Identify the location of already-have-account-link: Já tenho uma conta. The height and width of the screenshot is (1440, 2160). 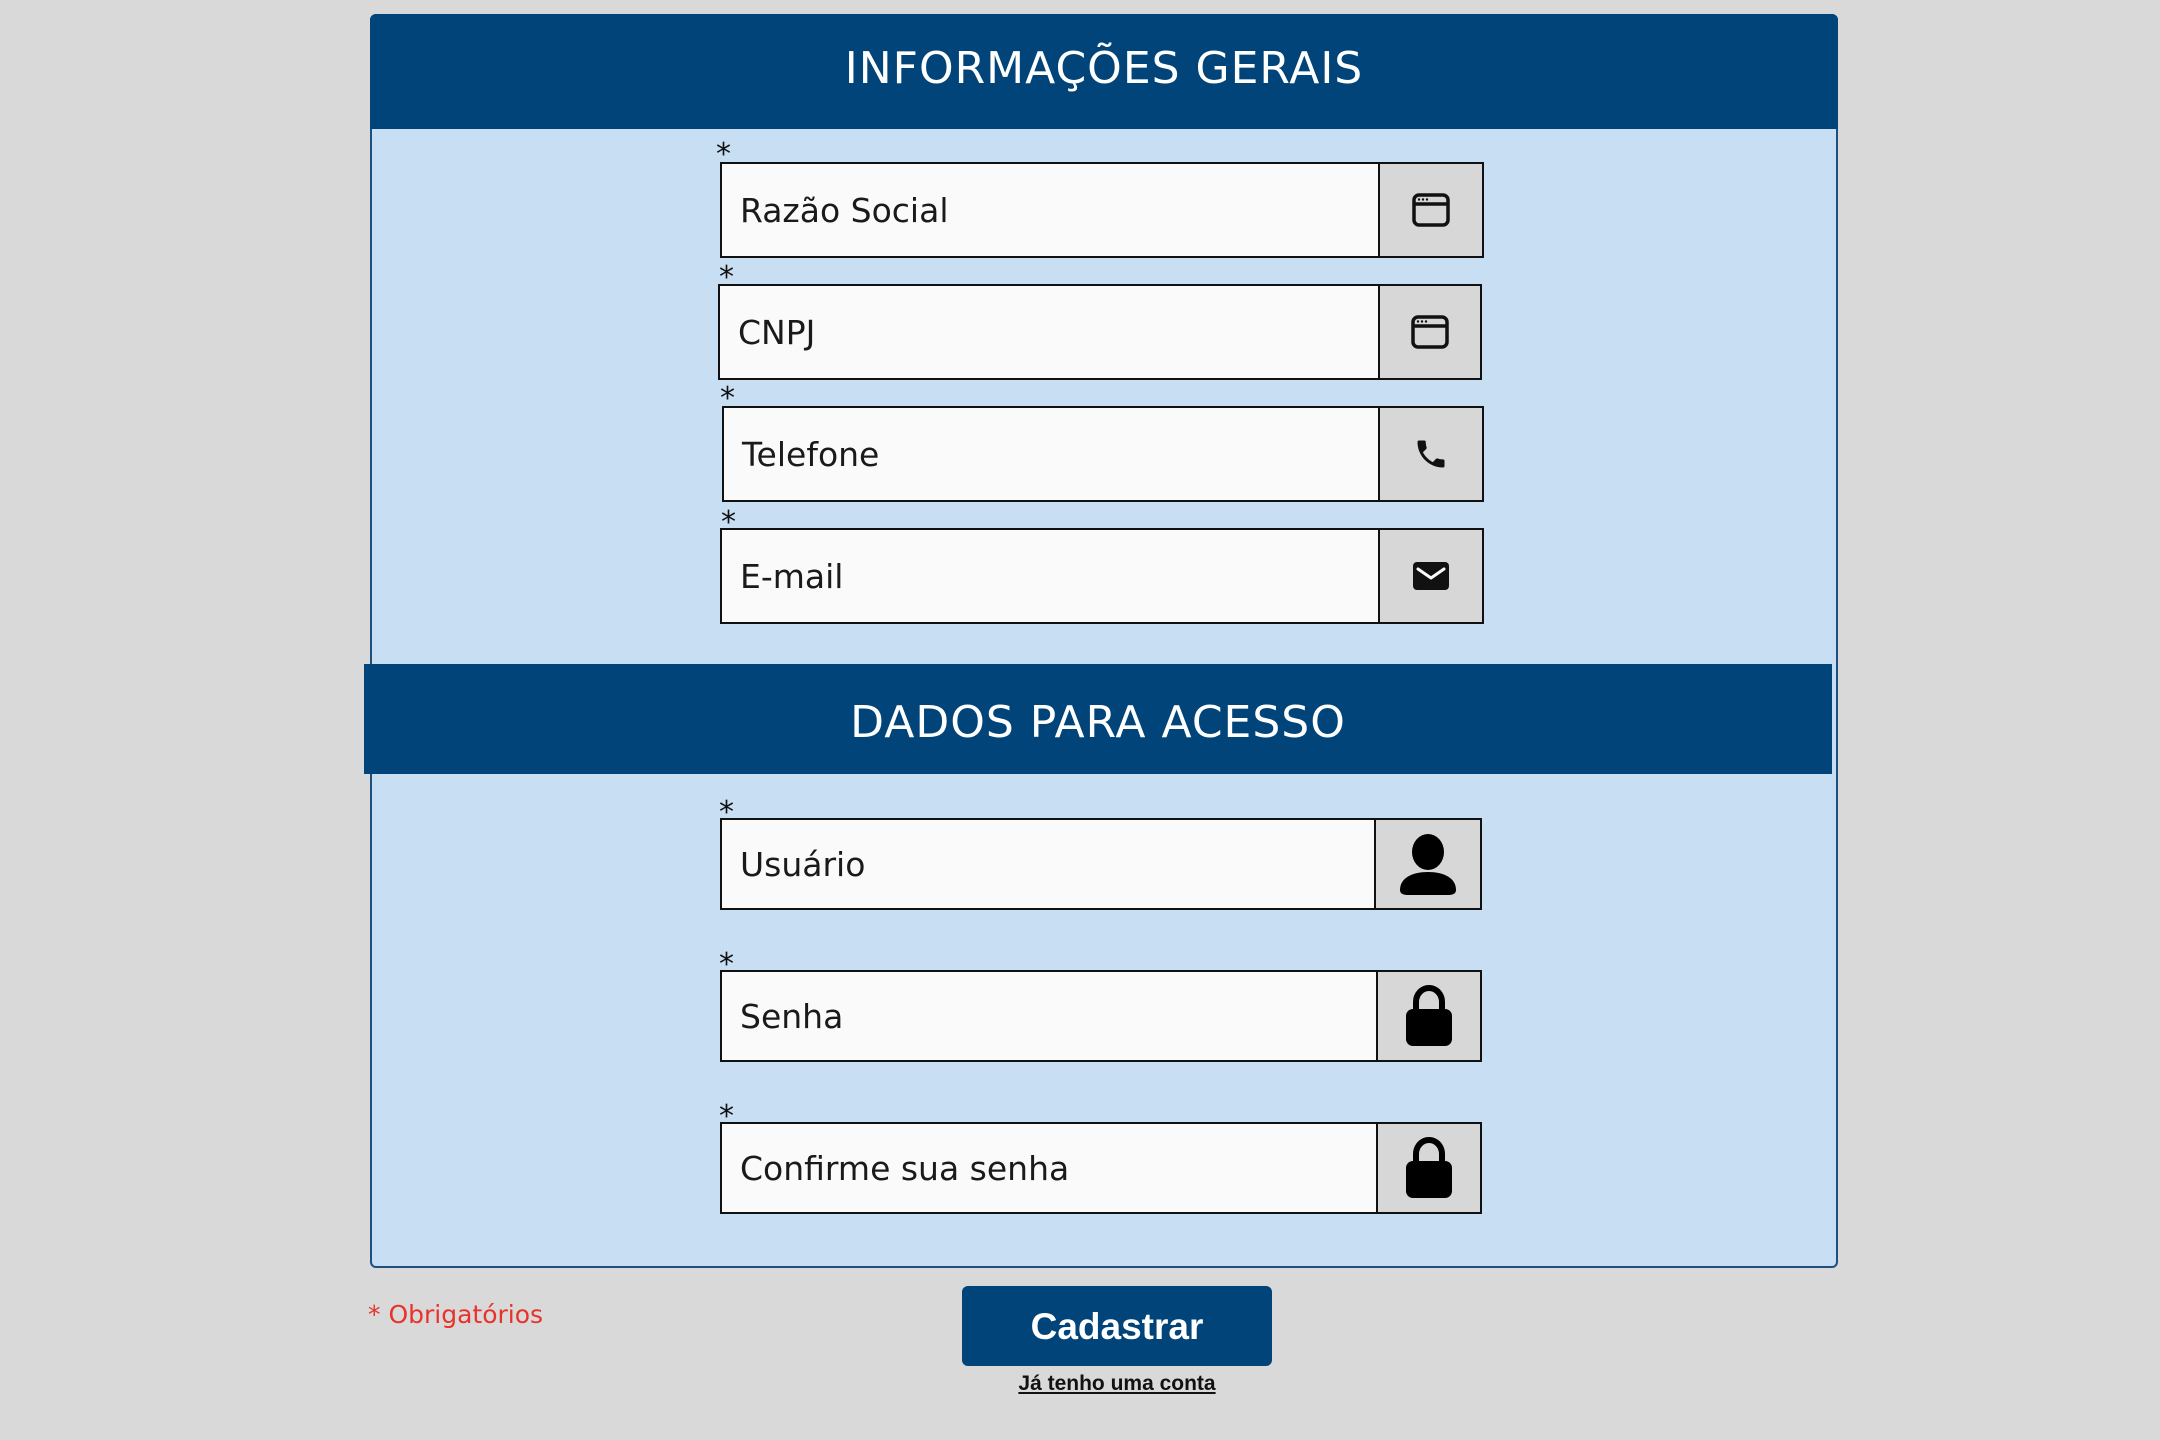
(1117, 1384).